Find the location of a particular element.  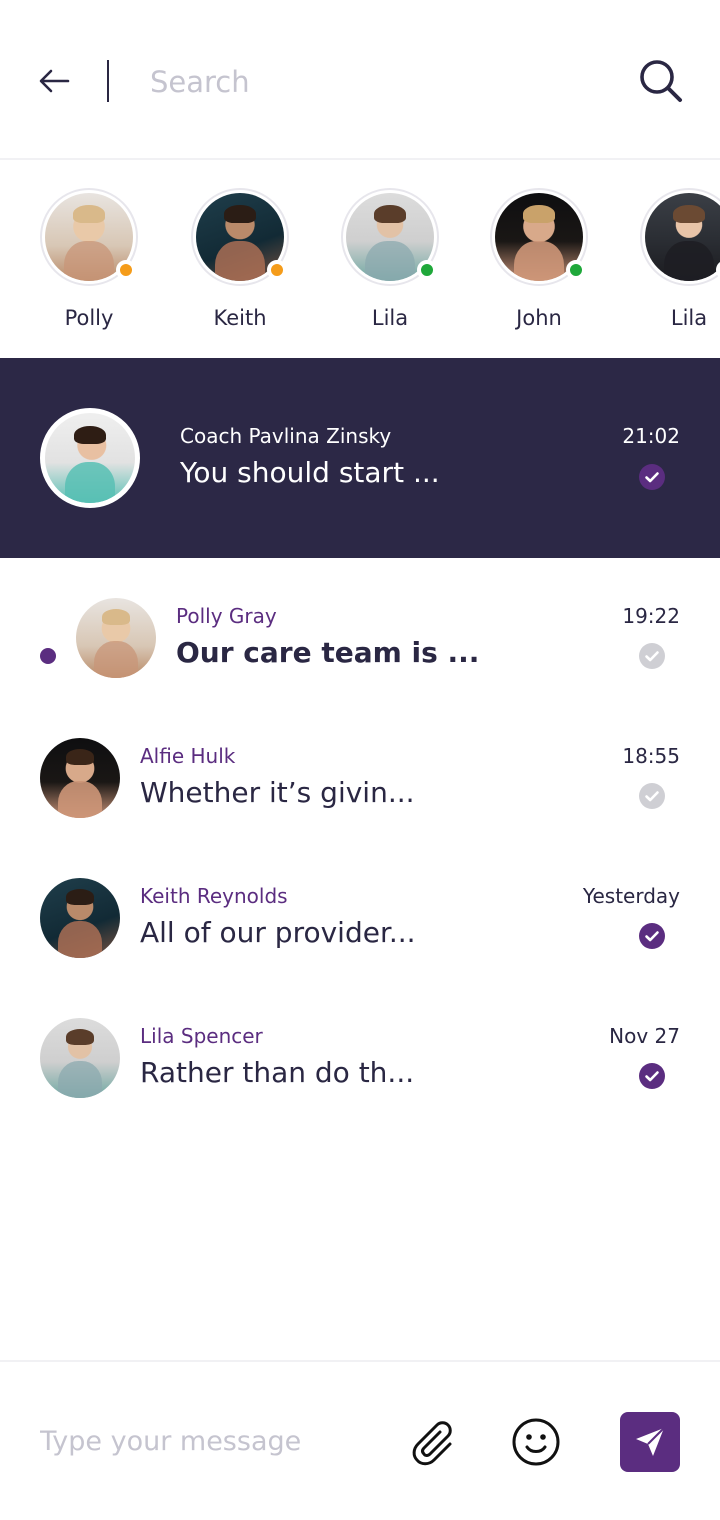

story-name: Polly is located at coordinates (89, 318).